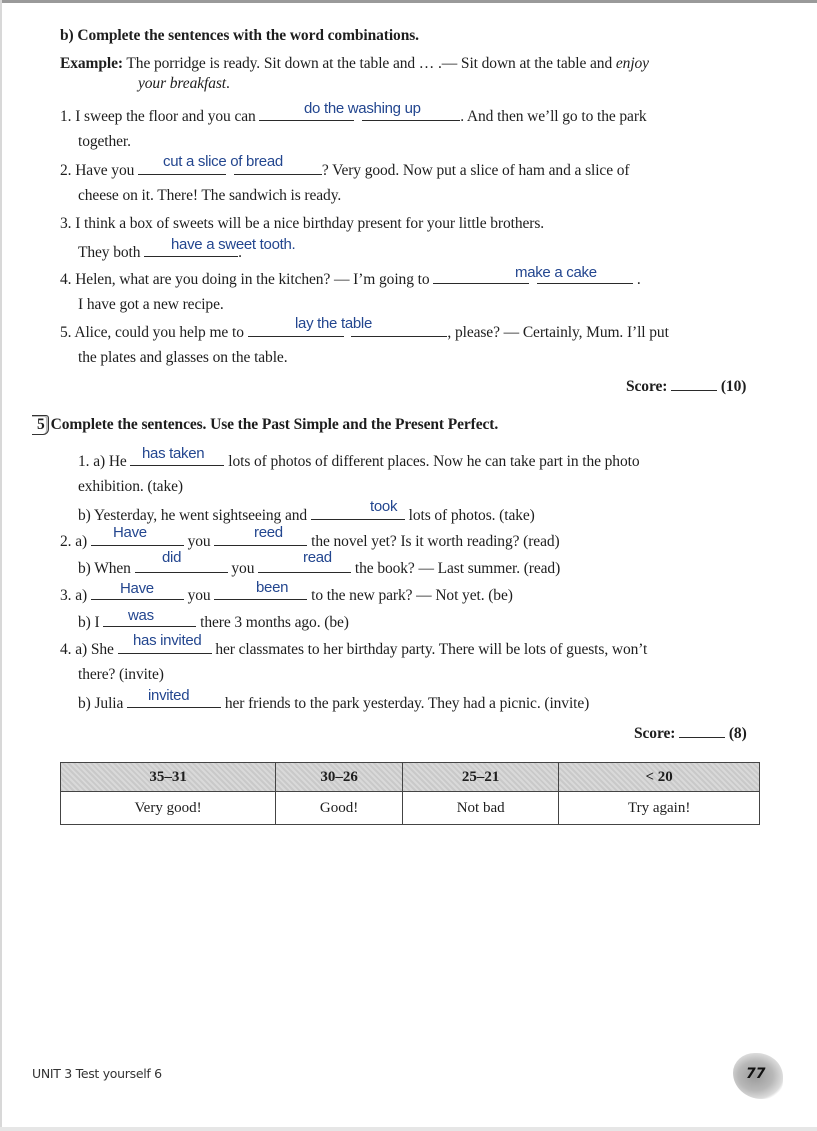 This screenshot has width=817, height=1131. What do you see at coordinates (40, 425) in the screenshot?
I see `exercise-number-badge: 5` at bounding box center [40, 425].